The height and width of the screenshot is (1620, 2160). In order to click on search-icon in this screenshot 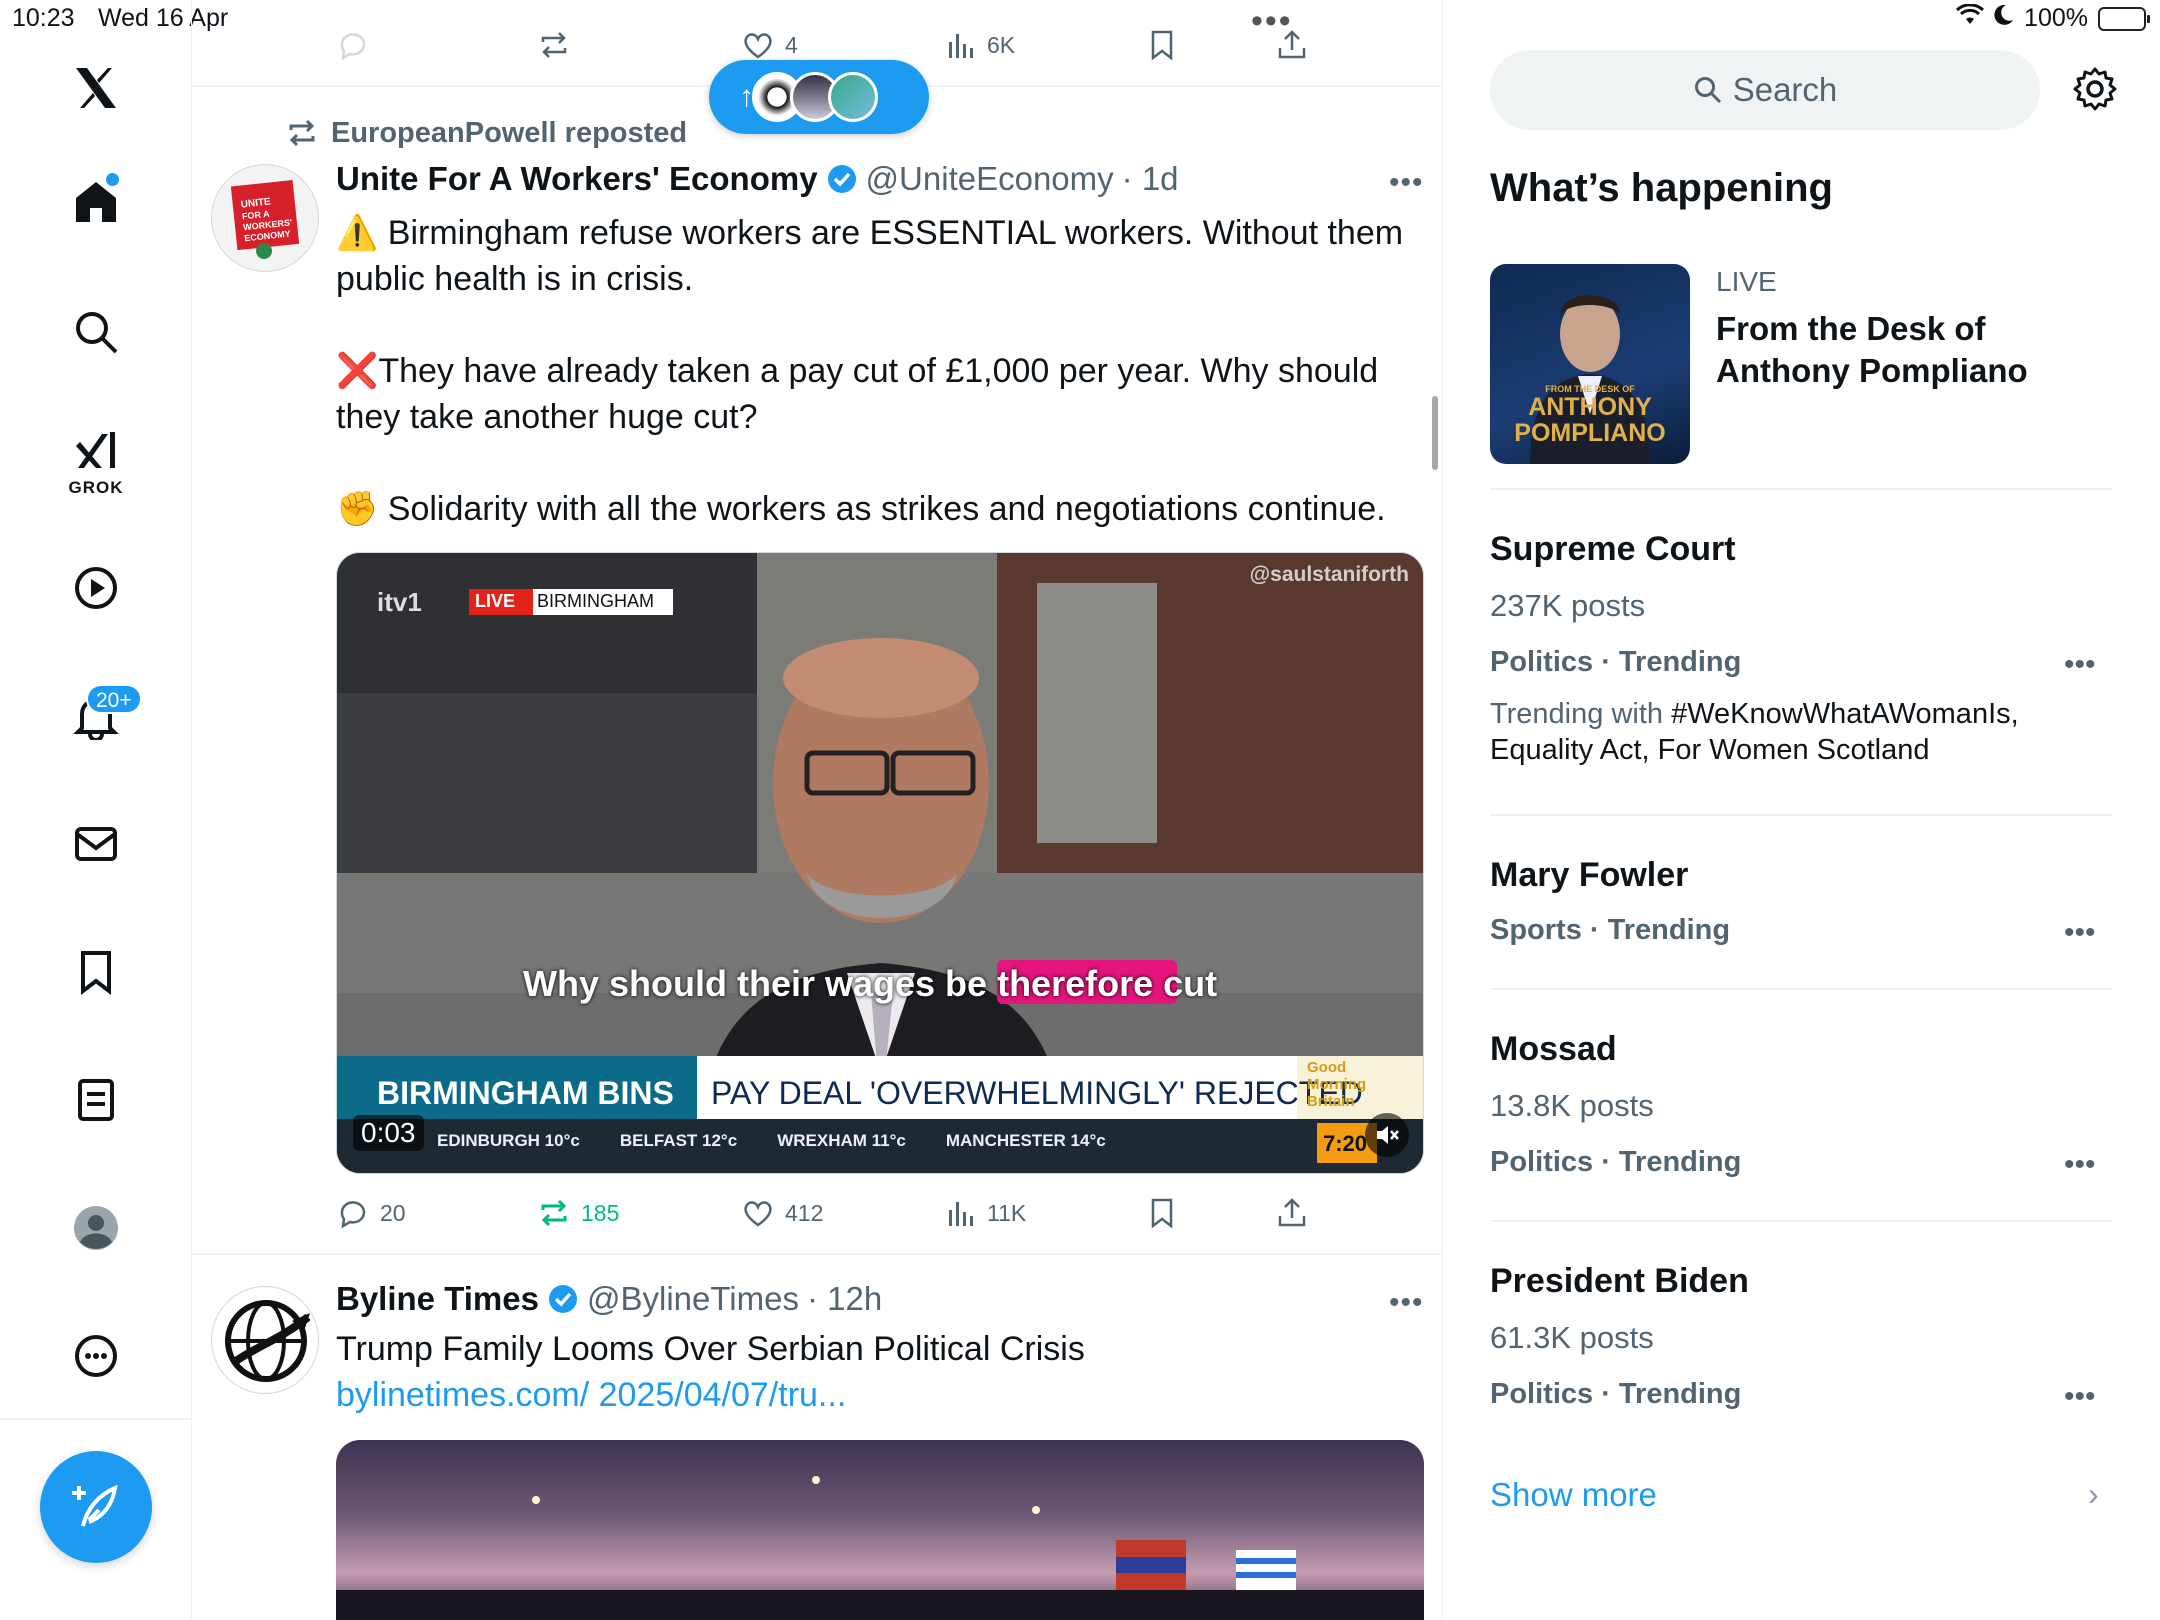, I will do `click(1707, 90)`.